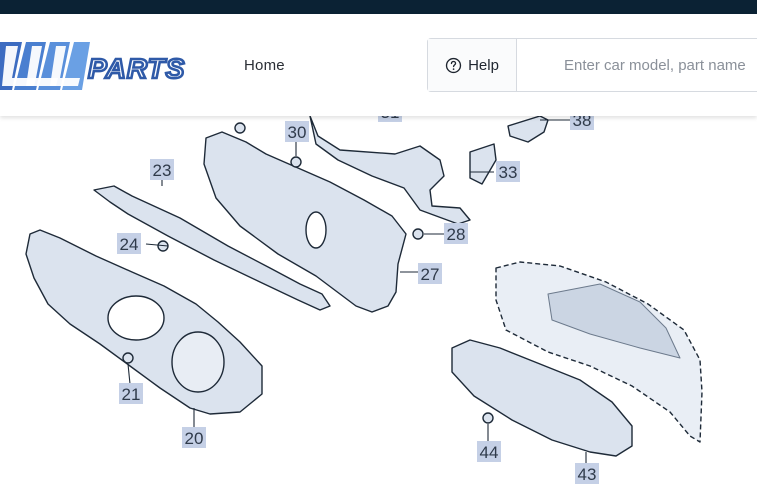 The width and height of the screenshot is (757, 485). I want to click on logo: PARTS, so click(103, 66).